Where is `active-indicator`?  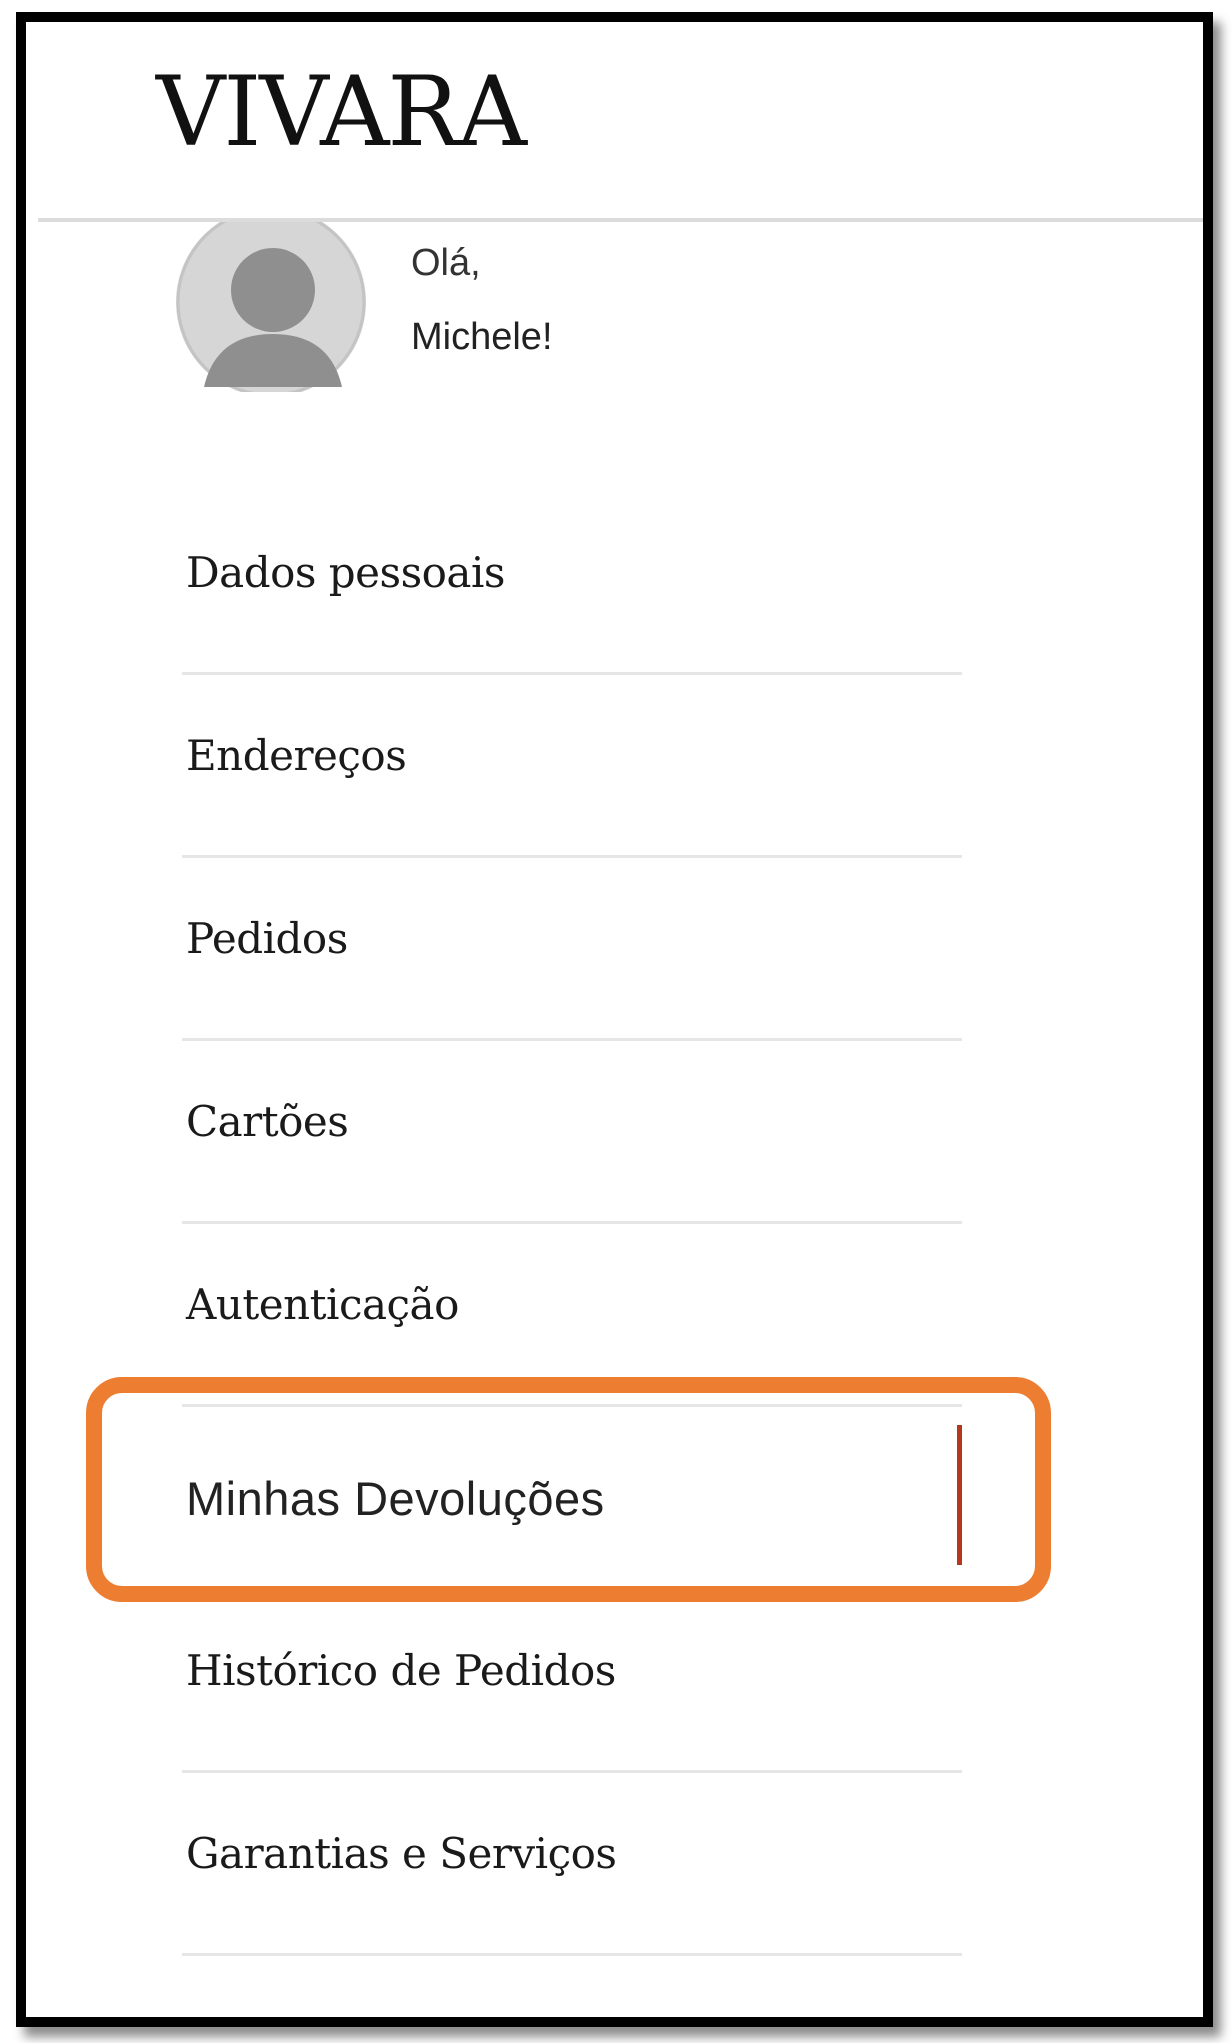 active-indicator is located at coordinates (959, 1495).